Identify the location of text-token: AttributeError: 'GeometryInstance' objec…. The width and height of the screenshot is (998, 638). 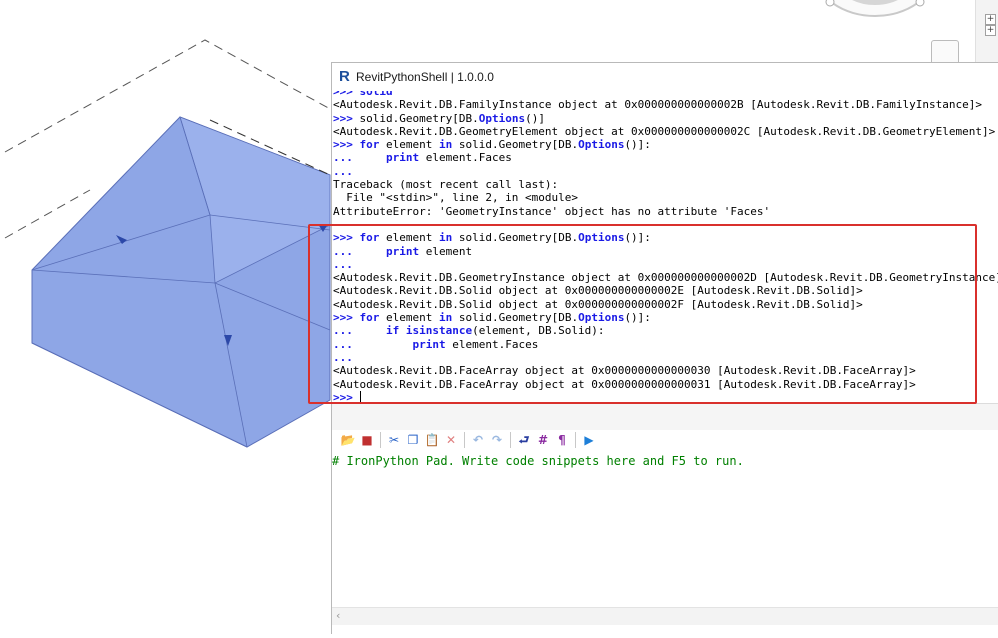
(552, 211).